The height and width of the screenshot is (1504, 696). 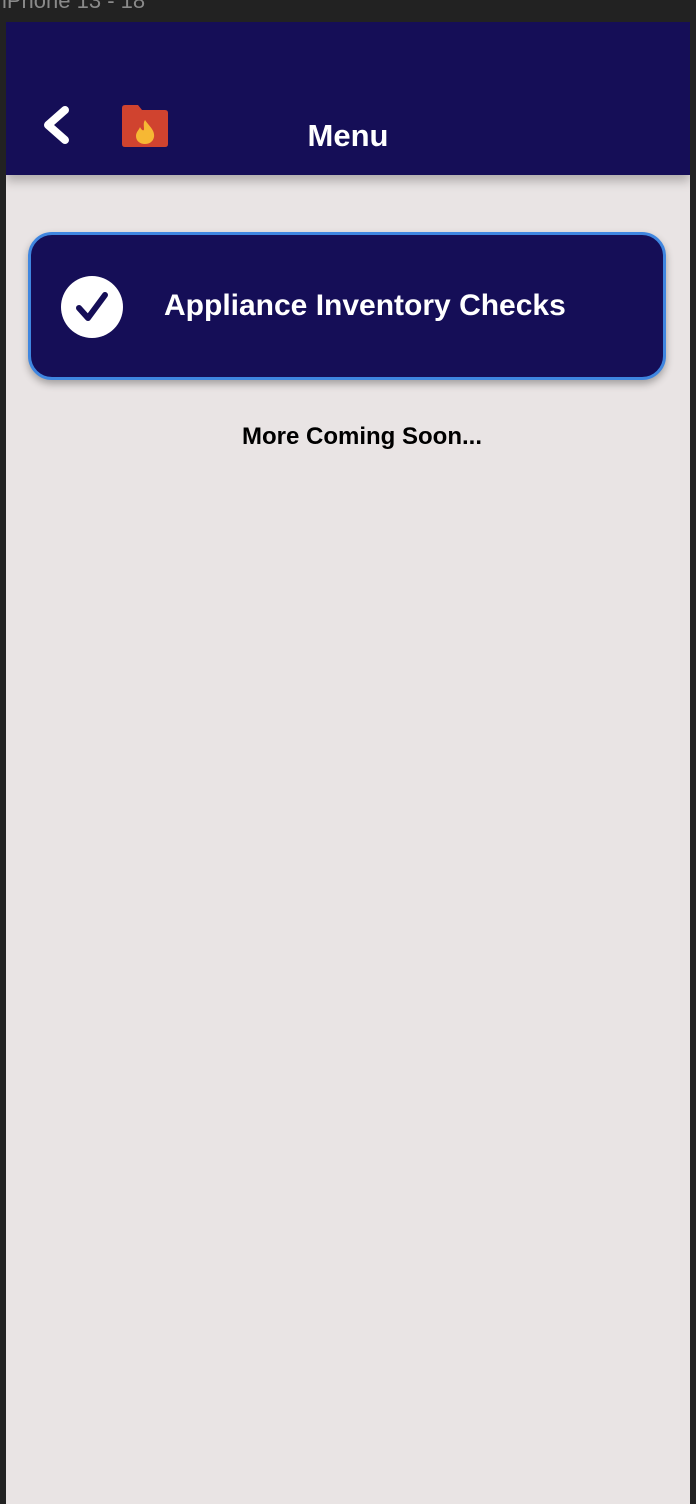 I want to click on menu-item-label: Appliance Inventory Checks, so click(x=365, y=305).